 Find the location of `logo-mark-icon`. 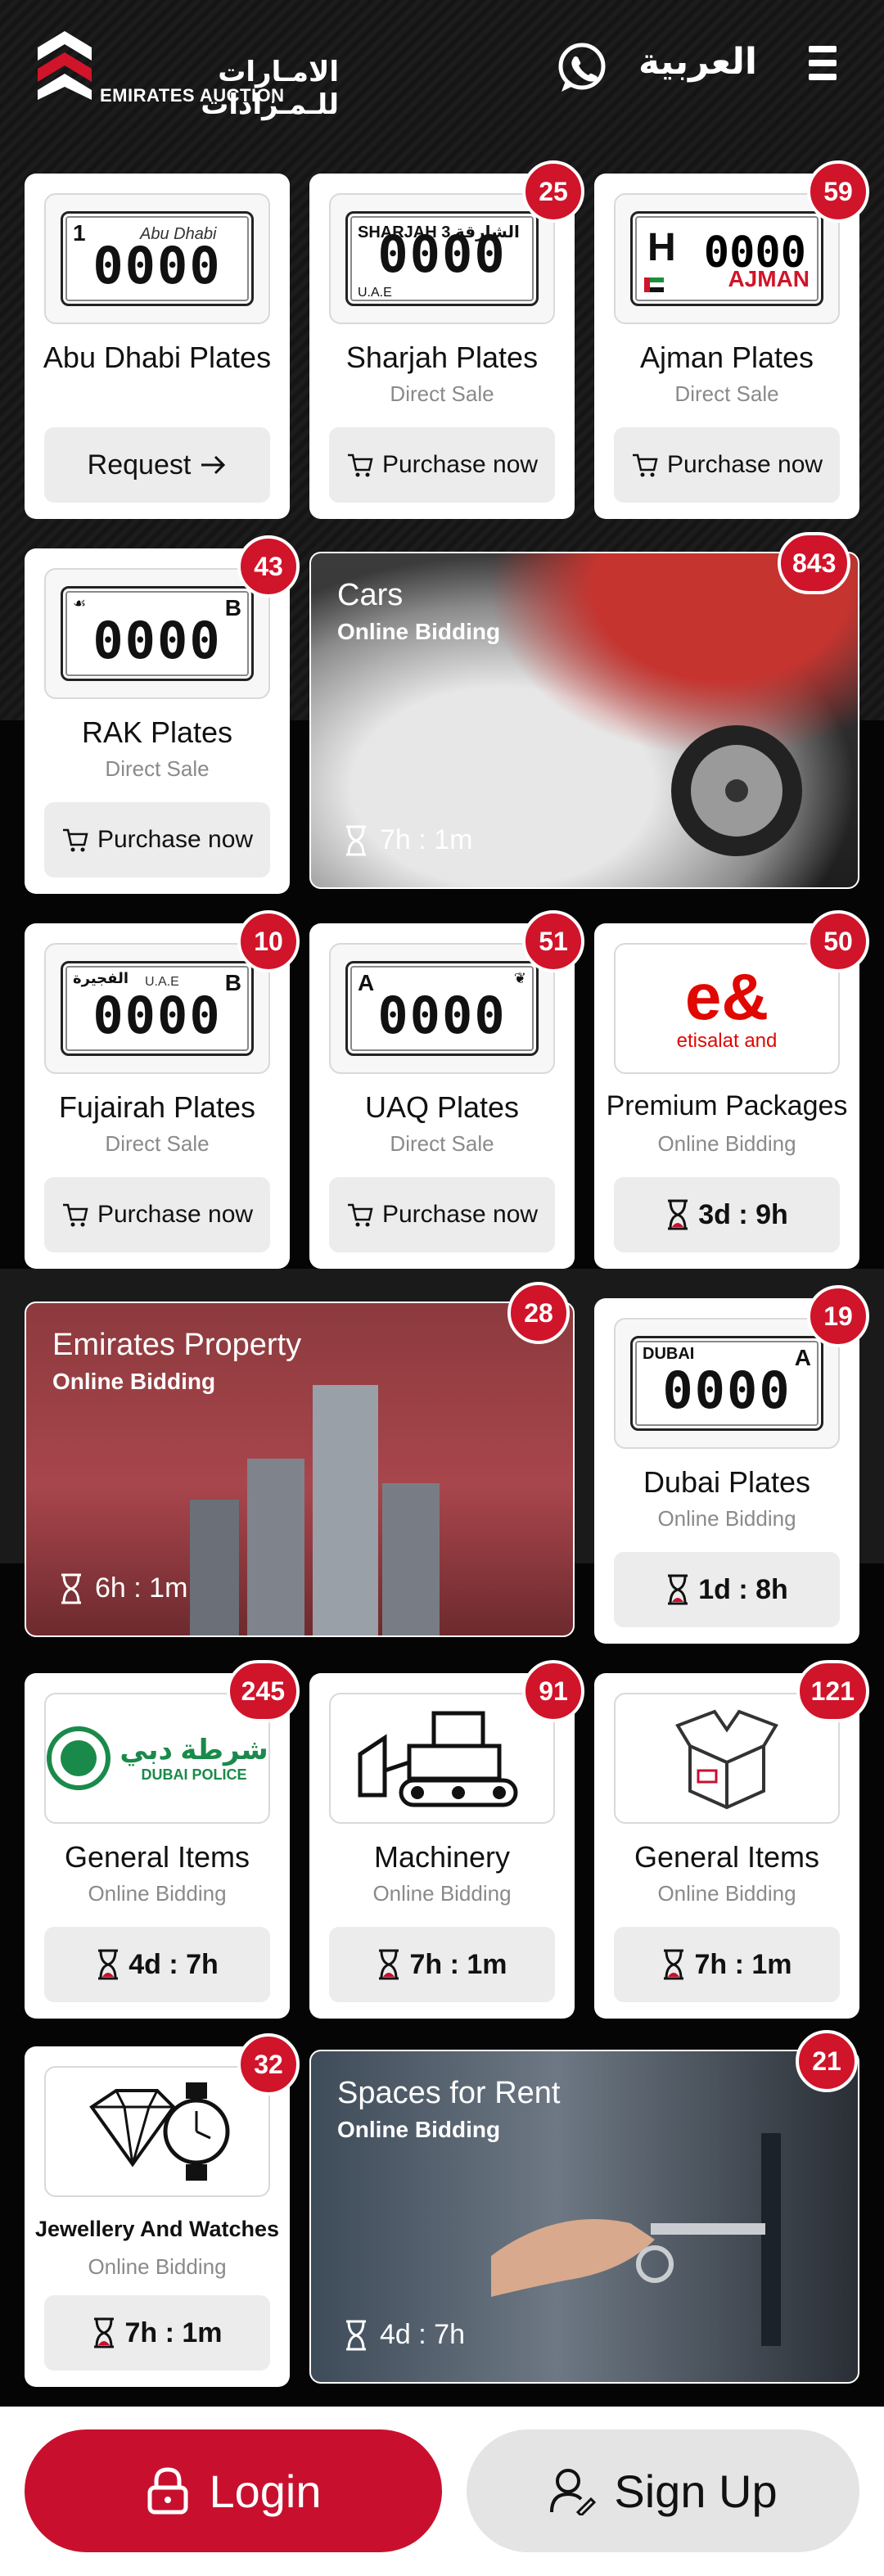

logo-mark-icon is located at coordinates (65, 65).